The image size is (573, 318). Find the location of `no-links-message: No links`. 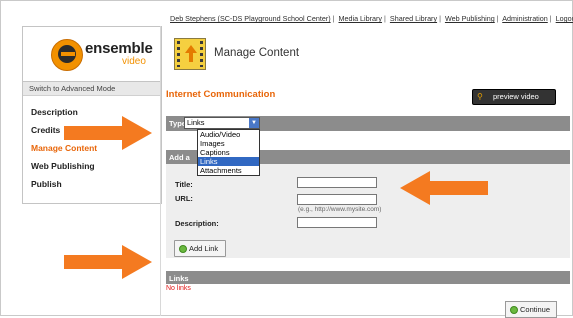

no-links-message: No links is located at coordinates (178, 288).